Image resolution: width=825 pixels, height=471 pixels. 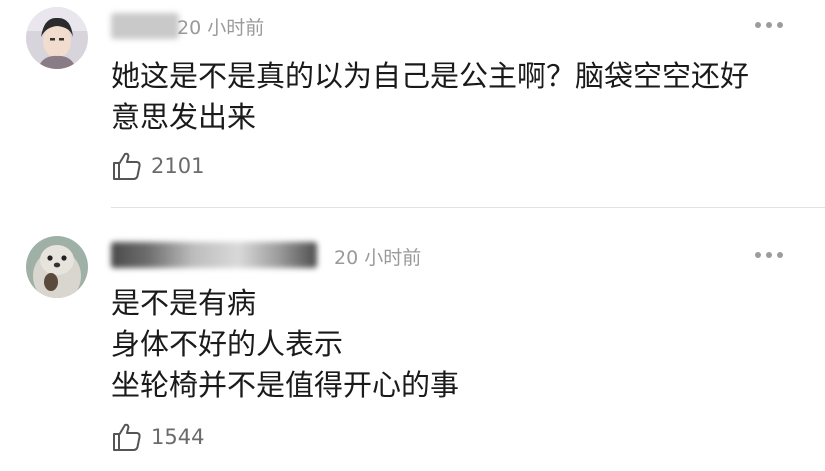 What do you see at coordinates (184, 117) in the screenshot?
I see `comment-line: 意思发出来` at bounding box center [184, 117].